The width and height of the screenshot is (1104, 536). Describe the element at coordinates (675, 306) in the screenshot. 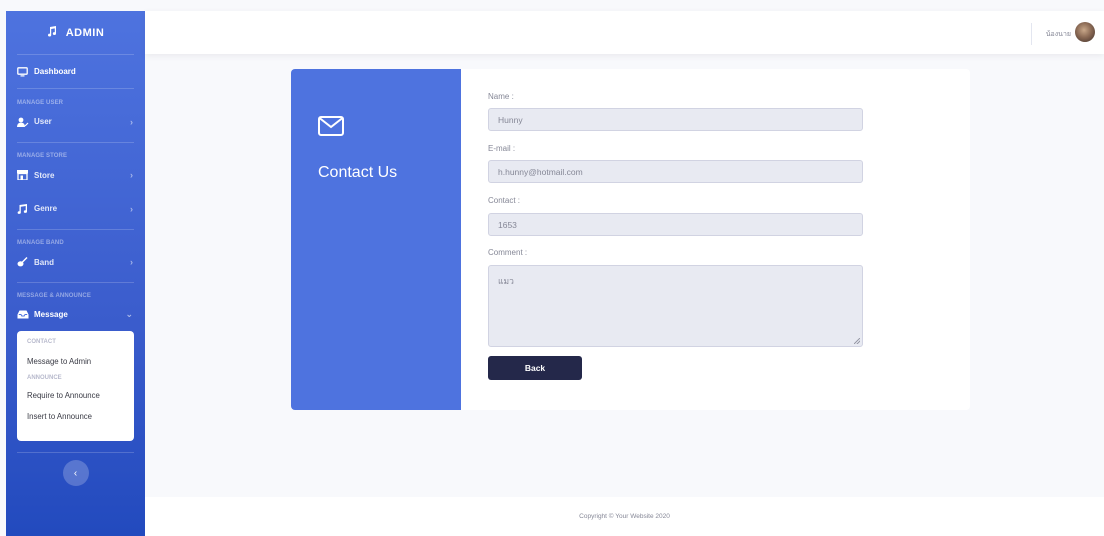

I see `comment-field: แมว` at that location.